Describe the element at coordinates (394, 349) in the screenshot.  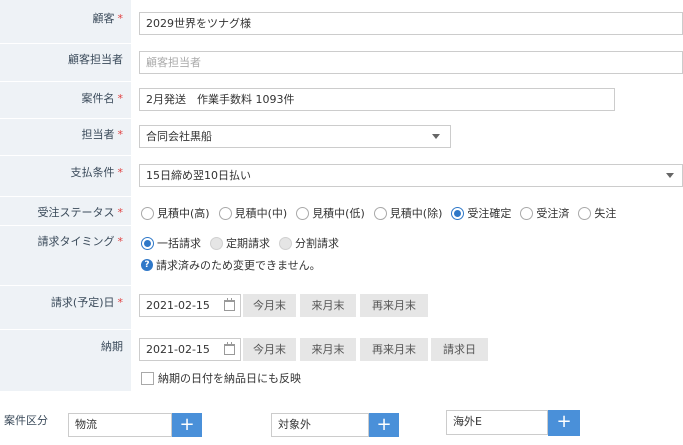
I see `due-month-after-next-end-button: 再来月末` at that location.